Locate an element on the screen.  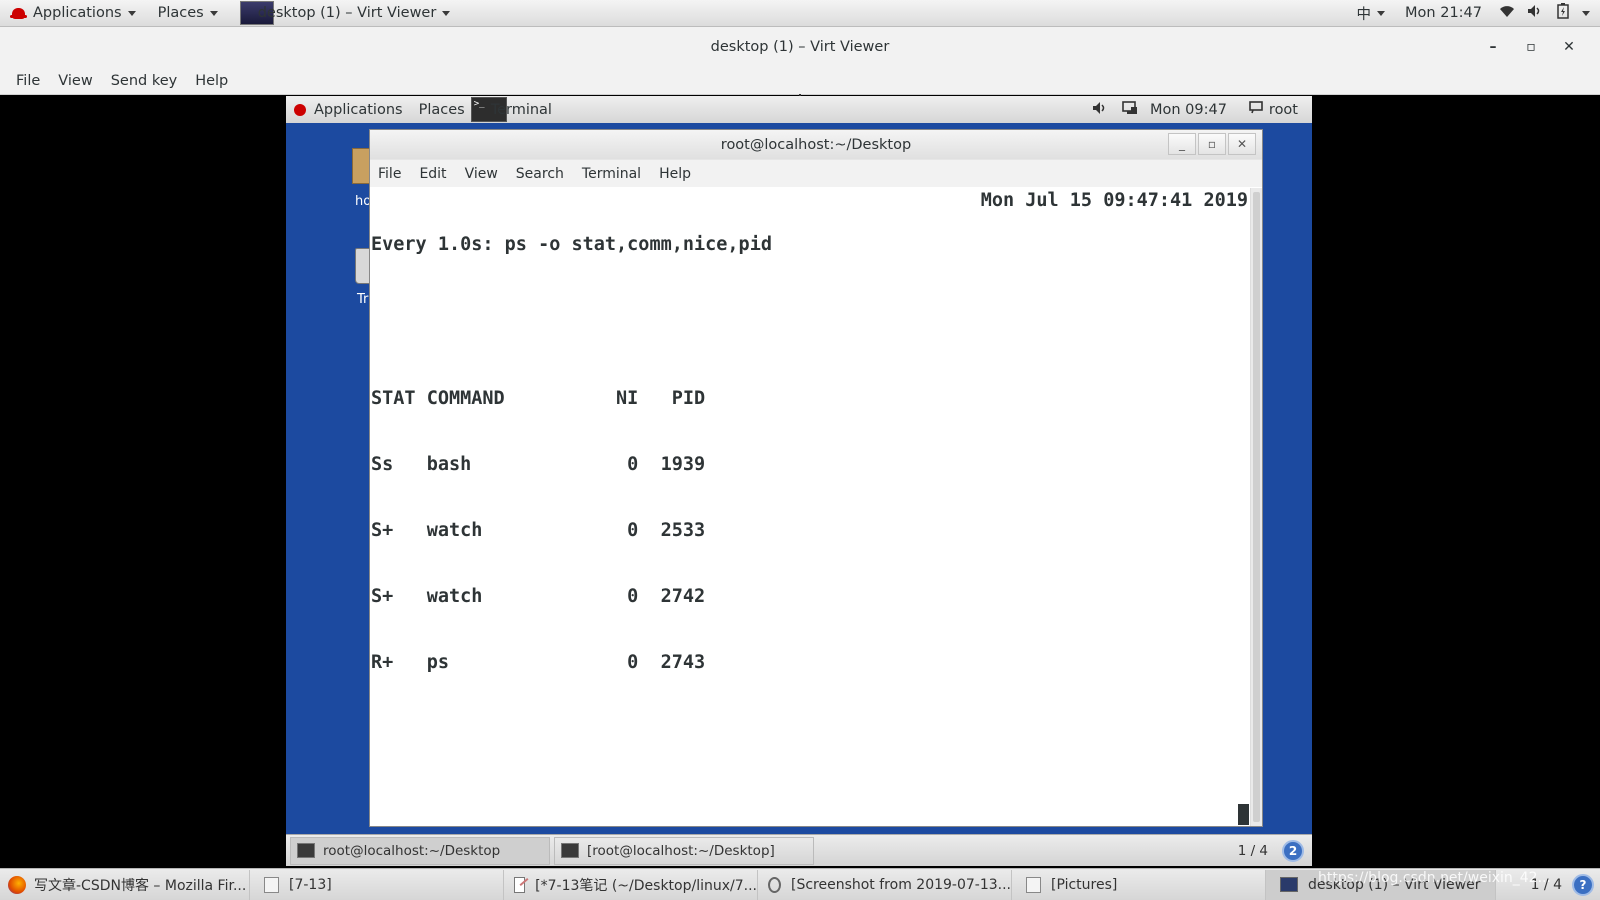
input-method-indicator: 中 is located at coordinates (1371, 13).